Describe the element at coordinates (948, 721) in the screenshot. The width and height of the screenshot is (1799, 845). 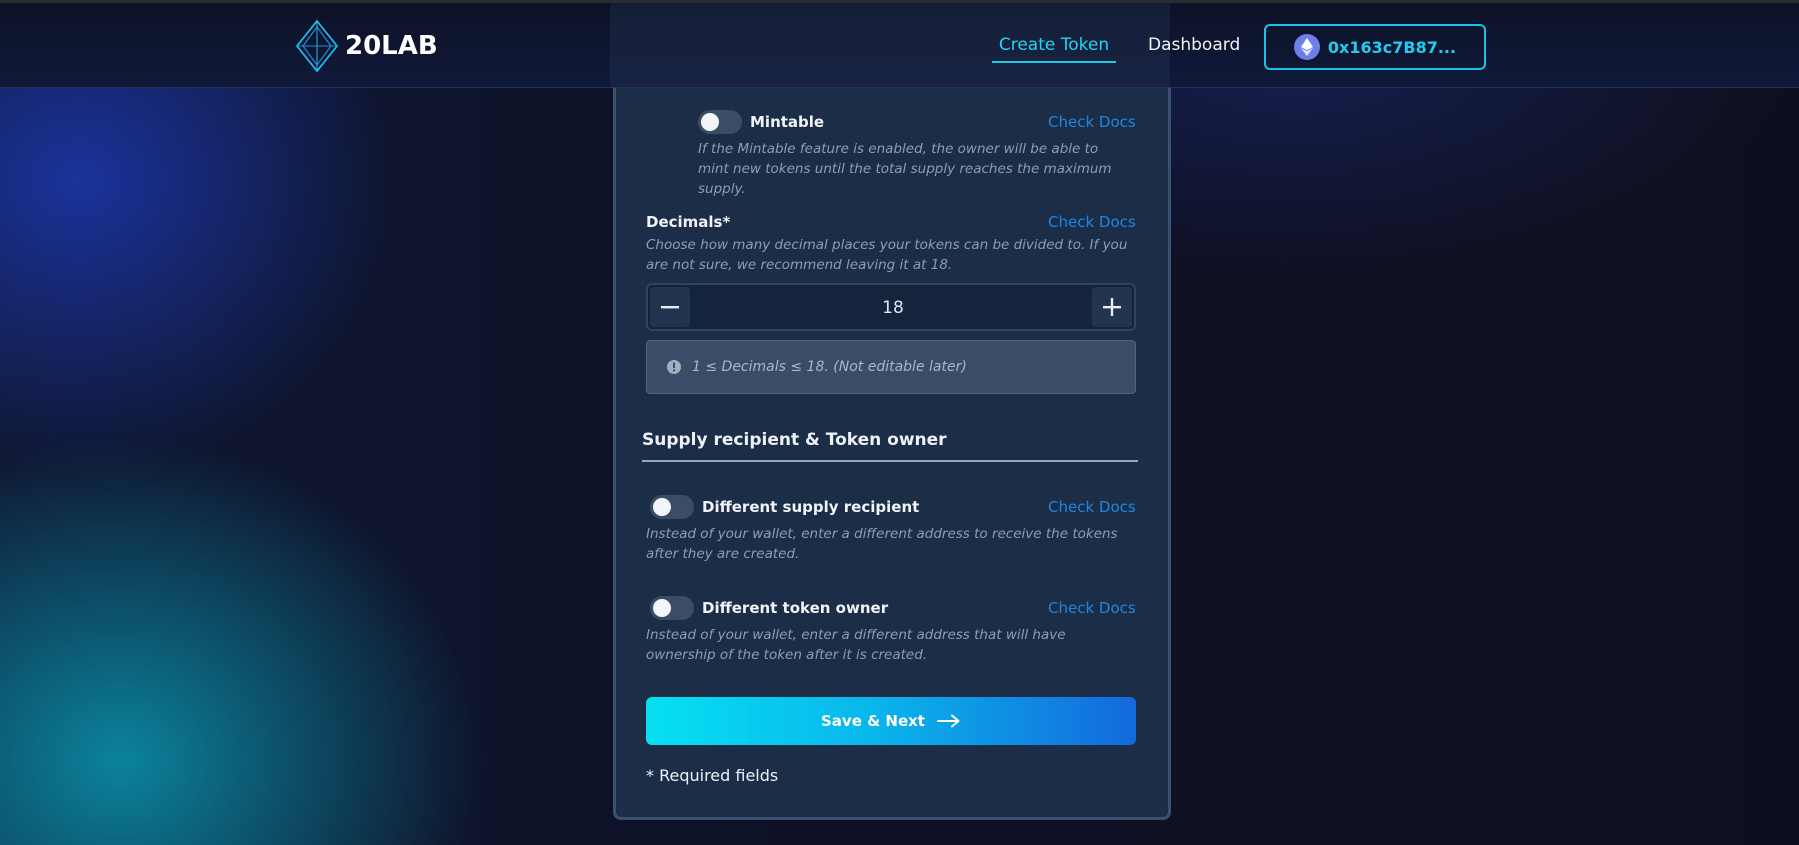
I see `arrow-right-icon` at that location.